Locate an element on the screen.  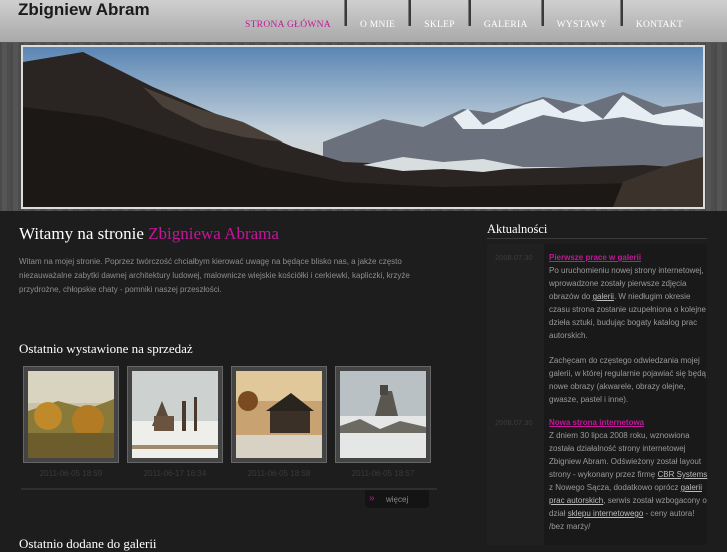
painting-cottage-thumbnail is located at coordinates (279, 414).